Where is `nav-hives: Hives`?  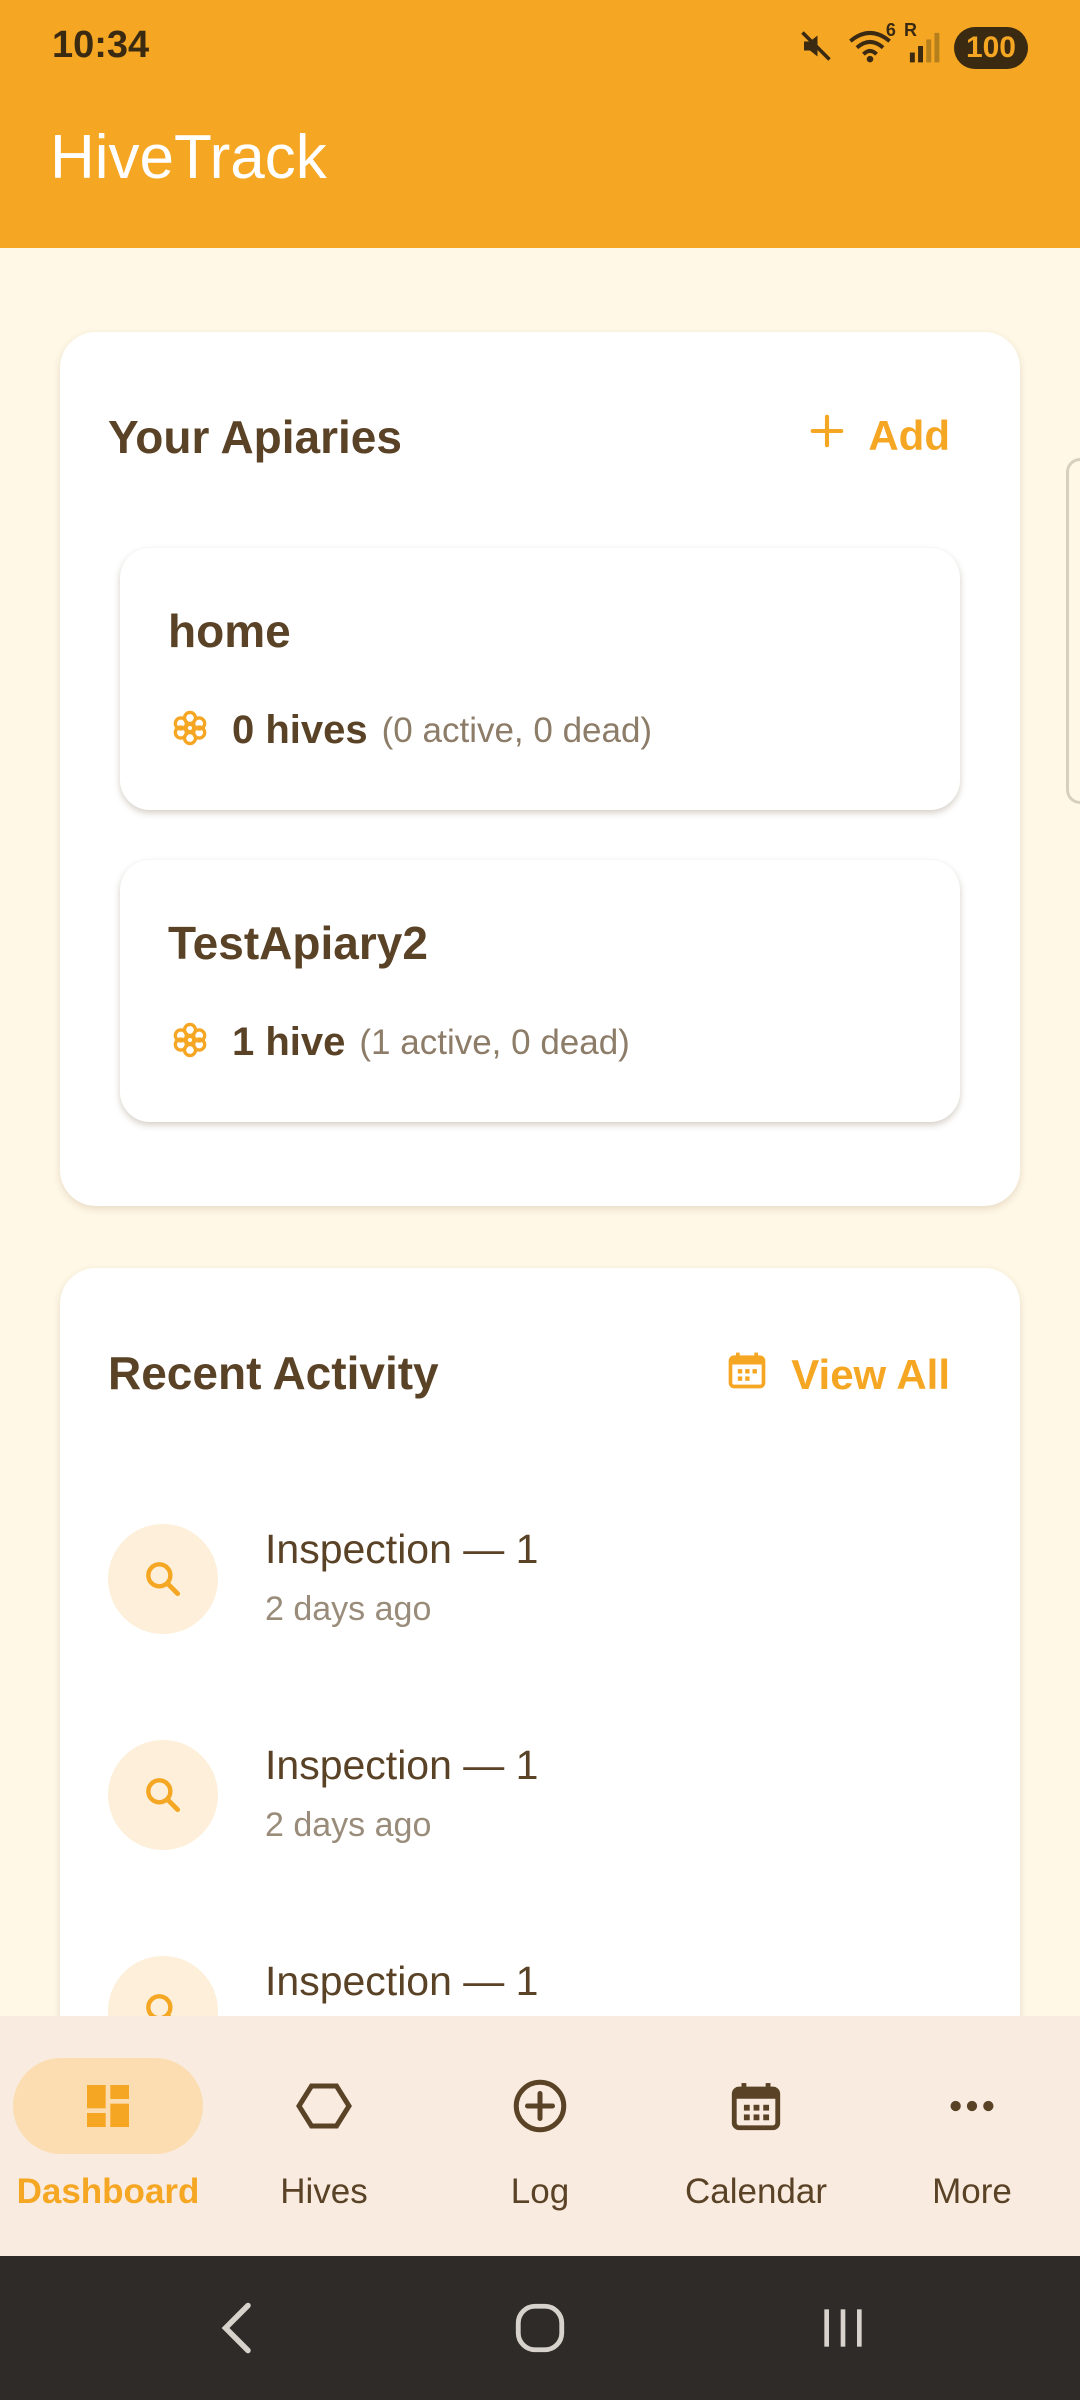
nav-hives: Hives is located at coordinates (324, 2143).